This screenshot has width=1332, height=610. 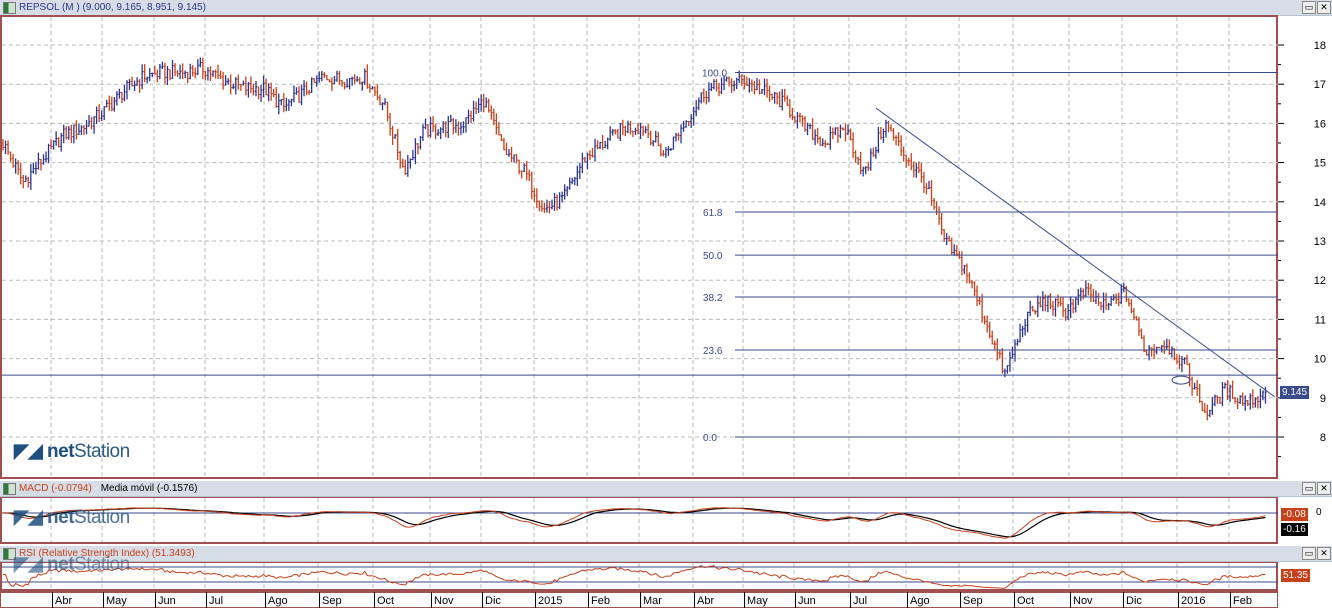 I want to click on macd-value-tag: -0.08, so click(x=1294, y=514).